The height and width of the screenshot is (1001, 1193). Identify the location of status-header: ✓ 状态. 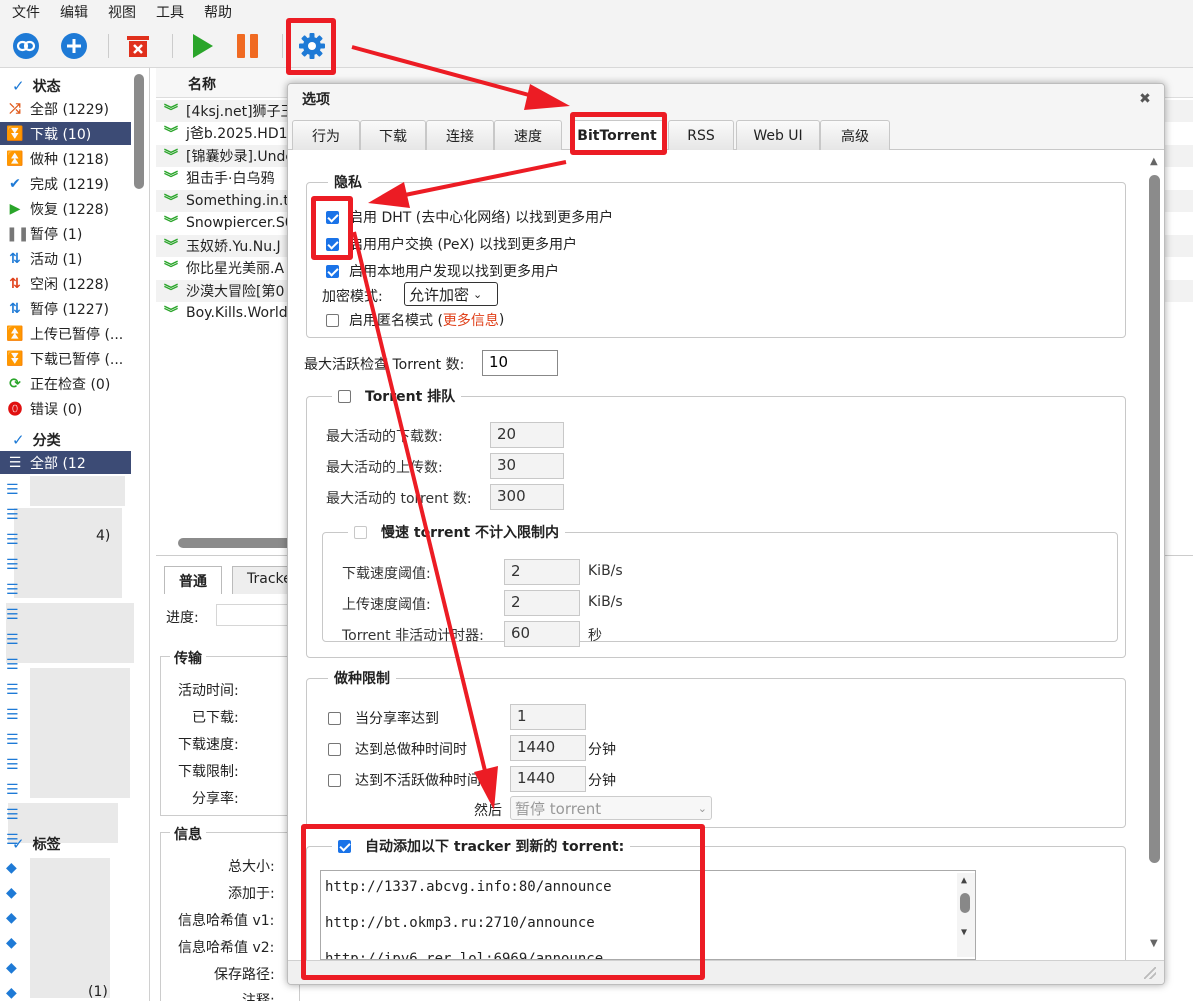
(36, 86).